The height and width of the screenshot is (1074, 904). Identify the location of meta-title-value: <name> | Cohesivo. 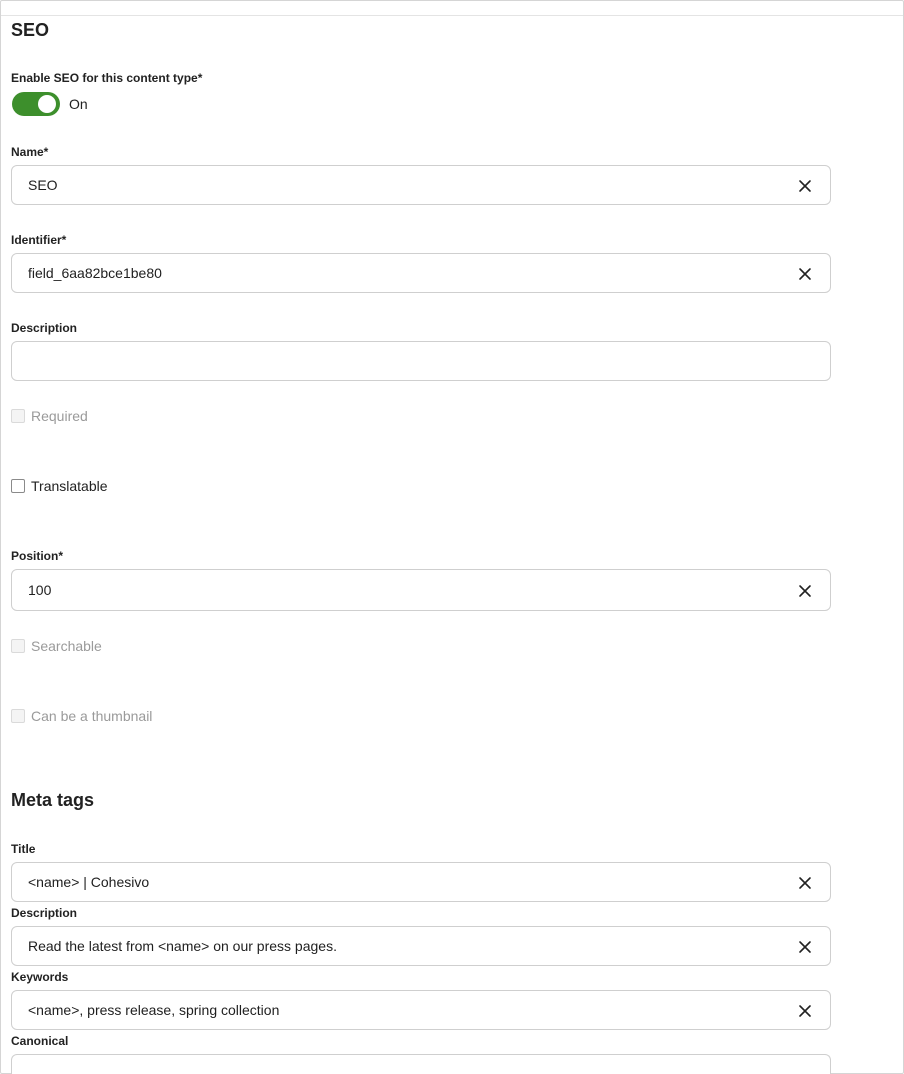
(89, 882).